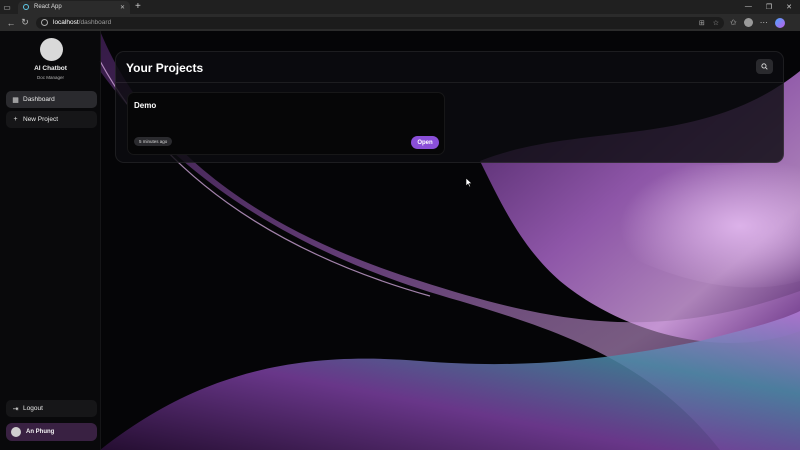 The height and width of the screenshot is (450, 800). Describe the element at coordinates (122, 7) in the screenshot. I see `tab-close-icon: ✕` at that location.